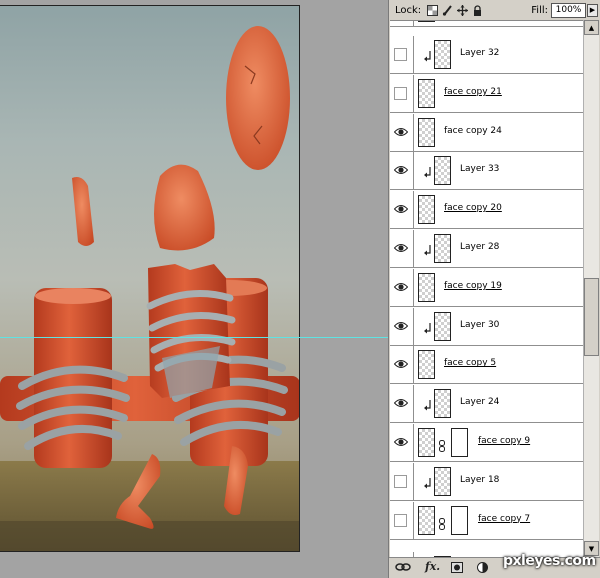 This screenshot has height=578, width=600. I want to click on lock-icons, so click(455, 10).